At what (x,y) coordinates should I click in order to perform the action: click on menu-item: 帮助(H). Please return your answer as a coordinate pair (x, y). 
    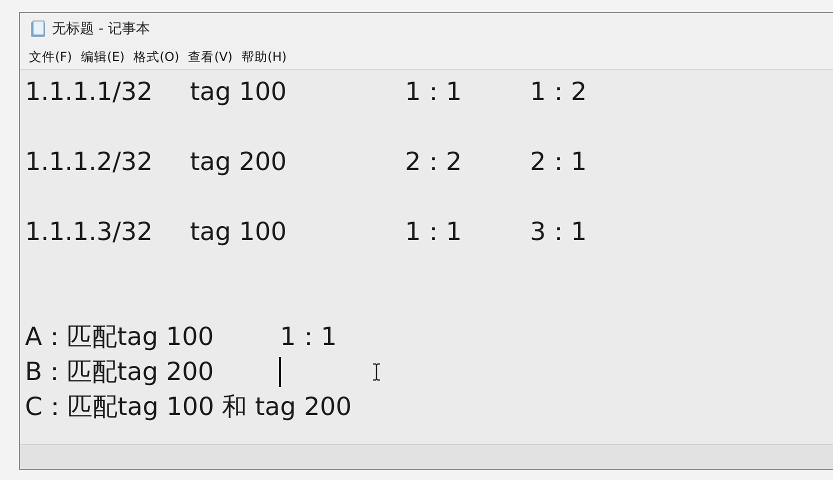
    Looking at the image, I should click on (264, 57).